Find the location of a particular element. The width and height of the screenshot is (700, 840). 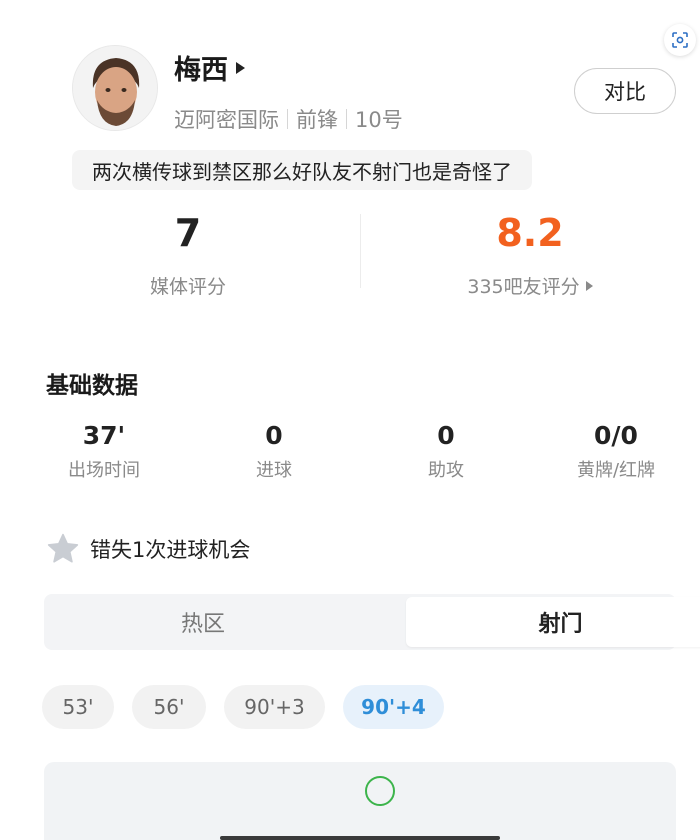

stat-assists: 0 助攻 is located at coordinates (446, 451).